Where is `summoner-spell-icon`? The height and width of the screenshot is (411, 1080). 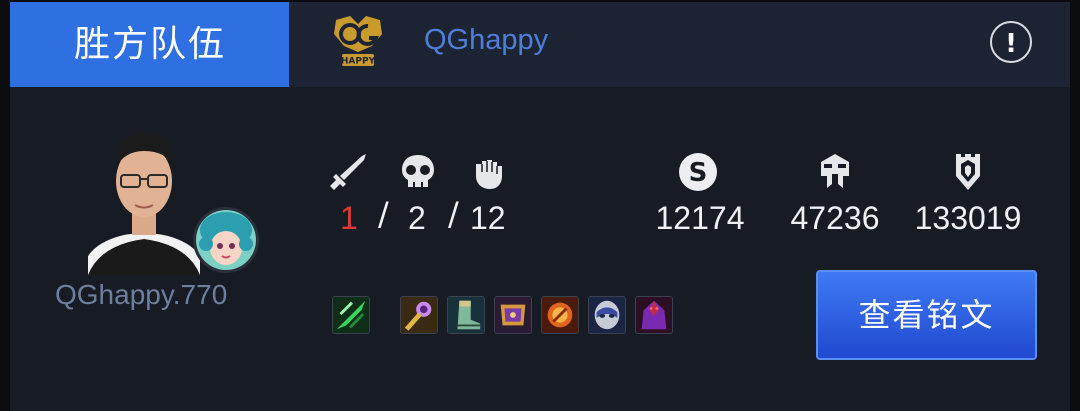
summoner-spell-icon is located at coordinates (351, 315).